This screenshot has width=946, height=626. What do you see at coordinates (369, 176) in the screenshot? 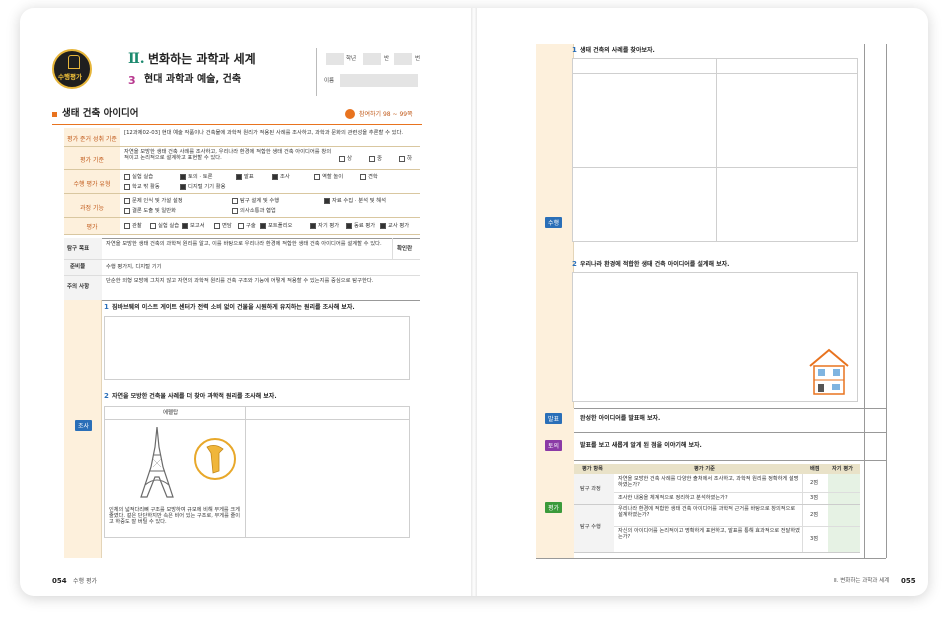
I see `type-checkbox-6: 견학` at bounding box center [369, 176].